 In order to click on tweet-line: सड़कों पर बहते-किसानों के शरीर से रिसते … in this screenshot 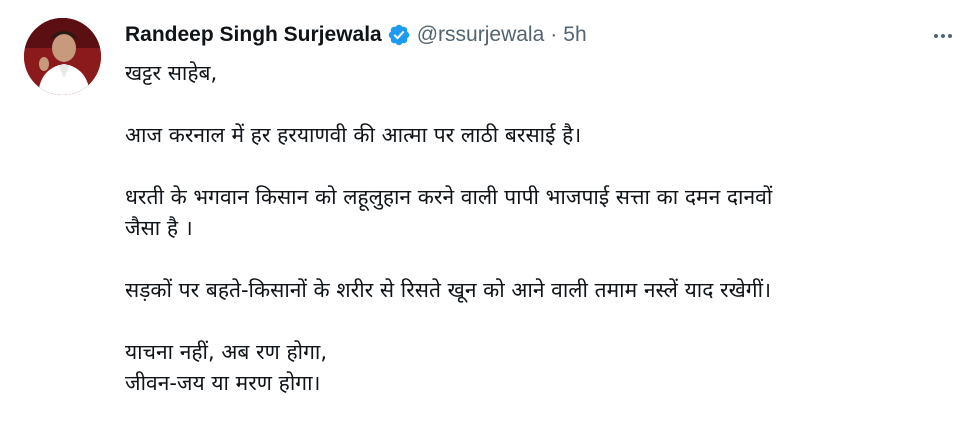, I will do `click(448, 290)`.